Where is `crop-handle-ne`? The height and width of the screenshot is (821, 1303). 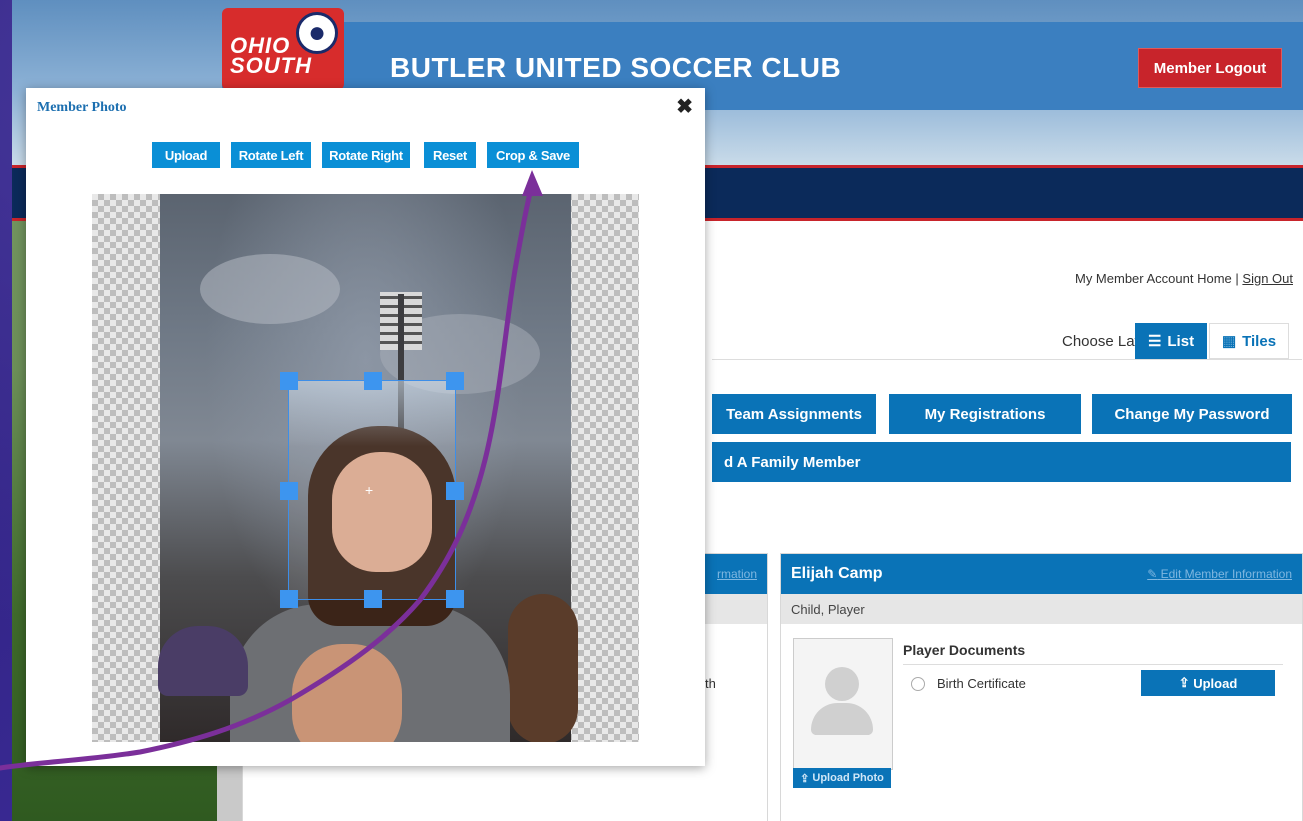 crop-handle-ne is located at coordinates (455, 381).